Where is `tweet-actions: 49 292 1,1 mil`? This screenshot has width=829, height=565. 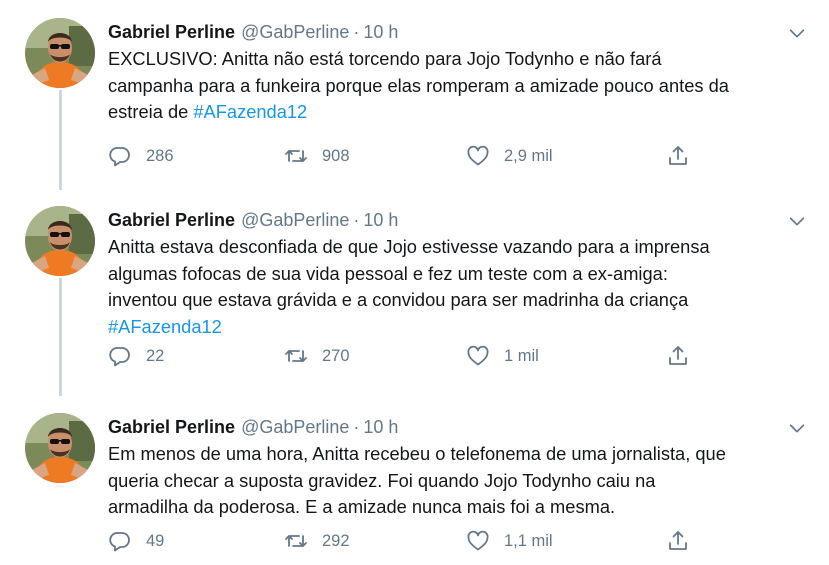
tweet-actions: 49 292 1,1 mil is located at coordinates (408, 542).